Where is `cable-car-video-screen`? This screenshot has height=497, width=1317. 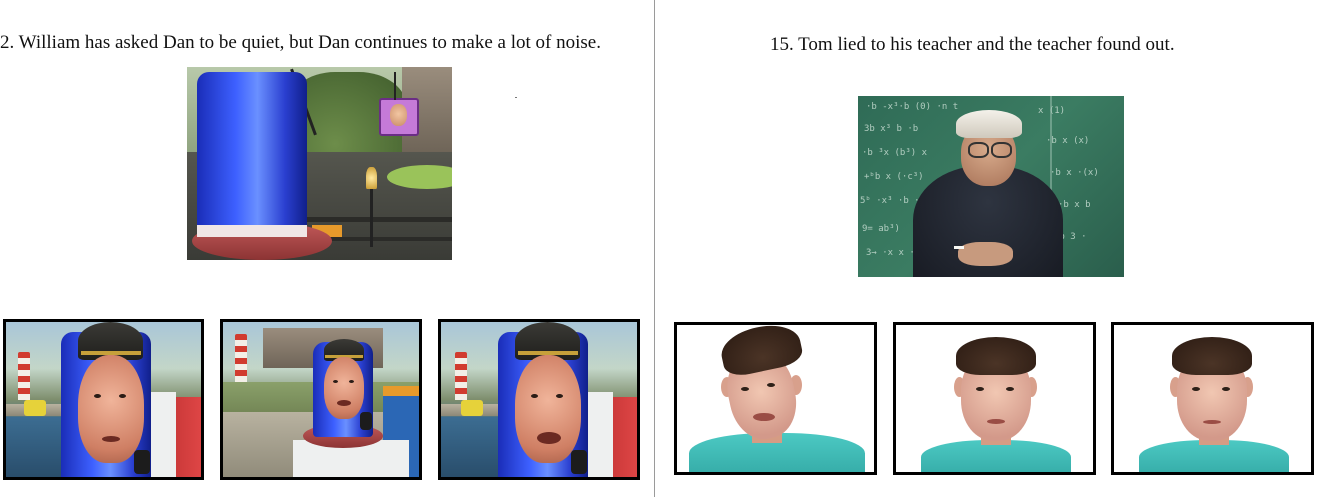
cable-car-video-screen is located at coordinates (399, 117).